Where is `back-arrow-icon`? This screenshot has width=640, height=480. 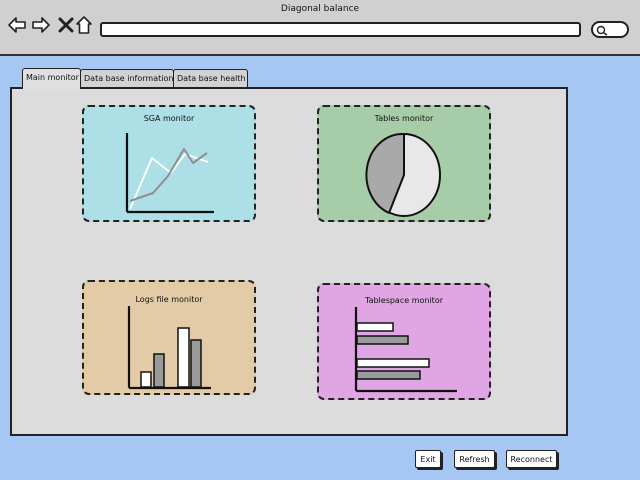 back-arrow-icon is located at coordinates (17, 25).